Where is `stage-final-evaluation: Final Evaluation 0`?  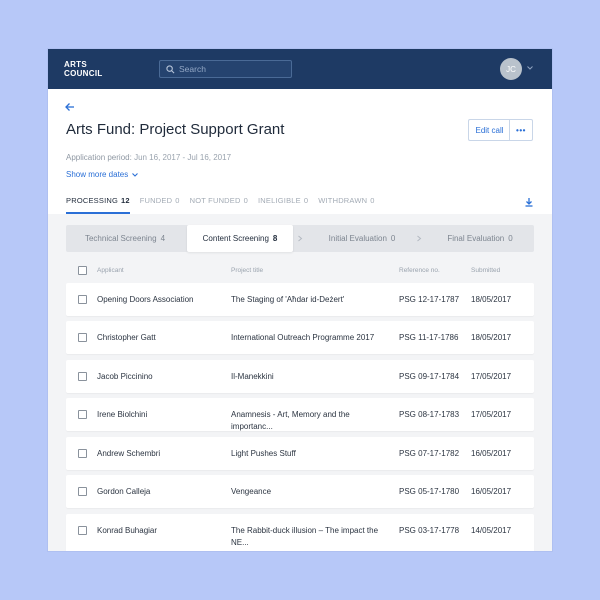
stage-final-evaluation: Final Evaluation 0 is located at coordinates (480, 238).